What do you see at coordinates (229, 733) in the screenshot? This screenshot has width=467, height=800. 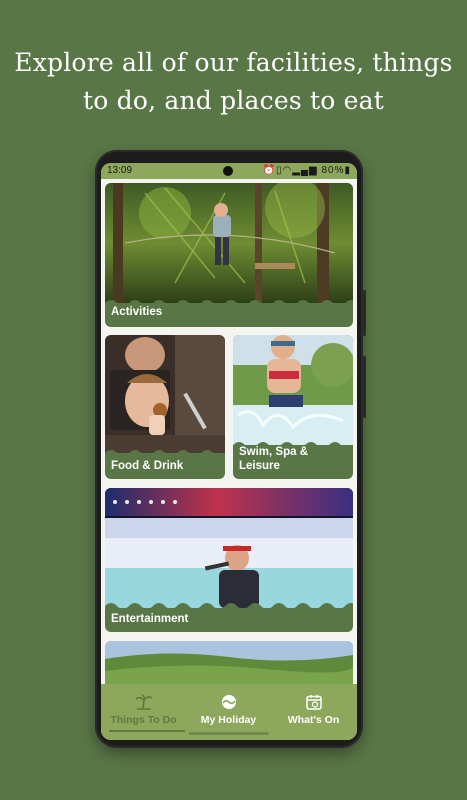 I see `home-indicator` at bounding box center [229, 733].